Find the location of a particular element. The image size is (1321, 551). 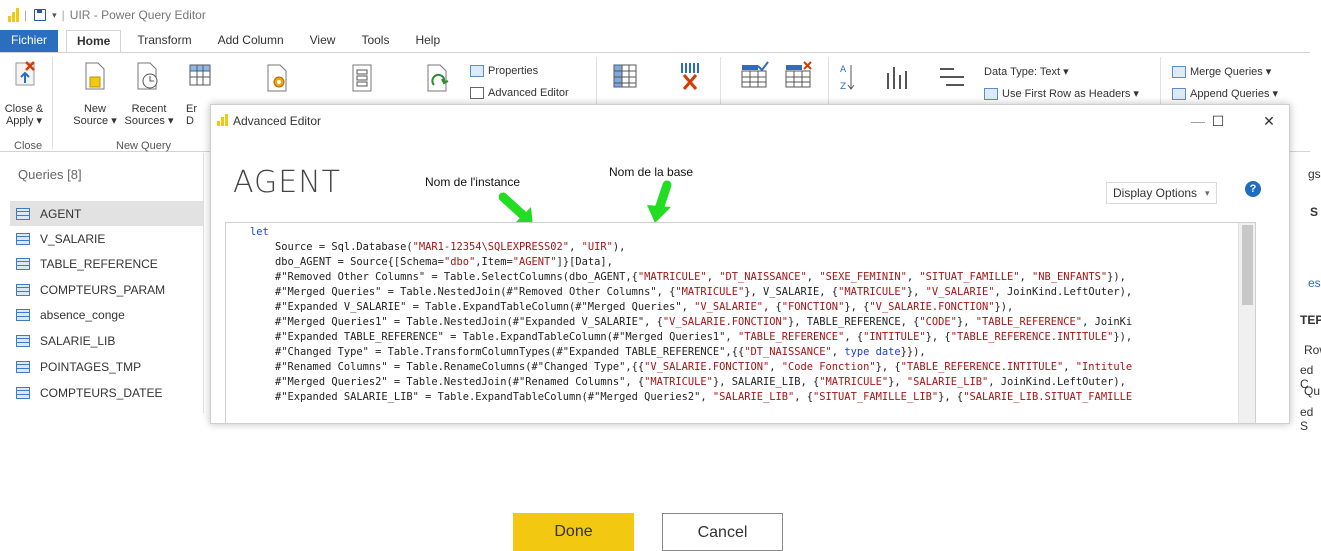

code-string: "TABLE_REFERENCE" is located at coordinates (1029, 322).